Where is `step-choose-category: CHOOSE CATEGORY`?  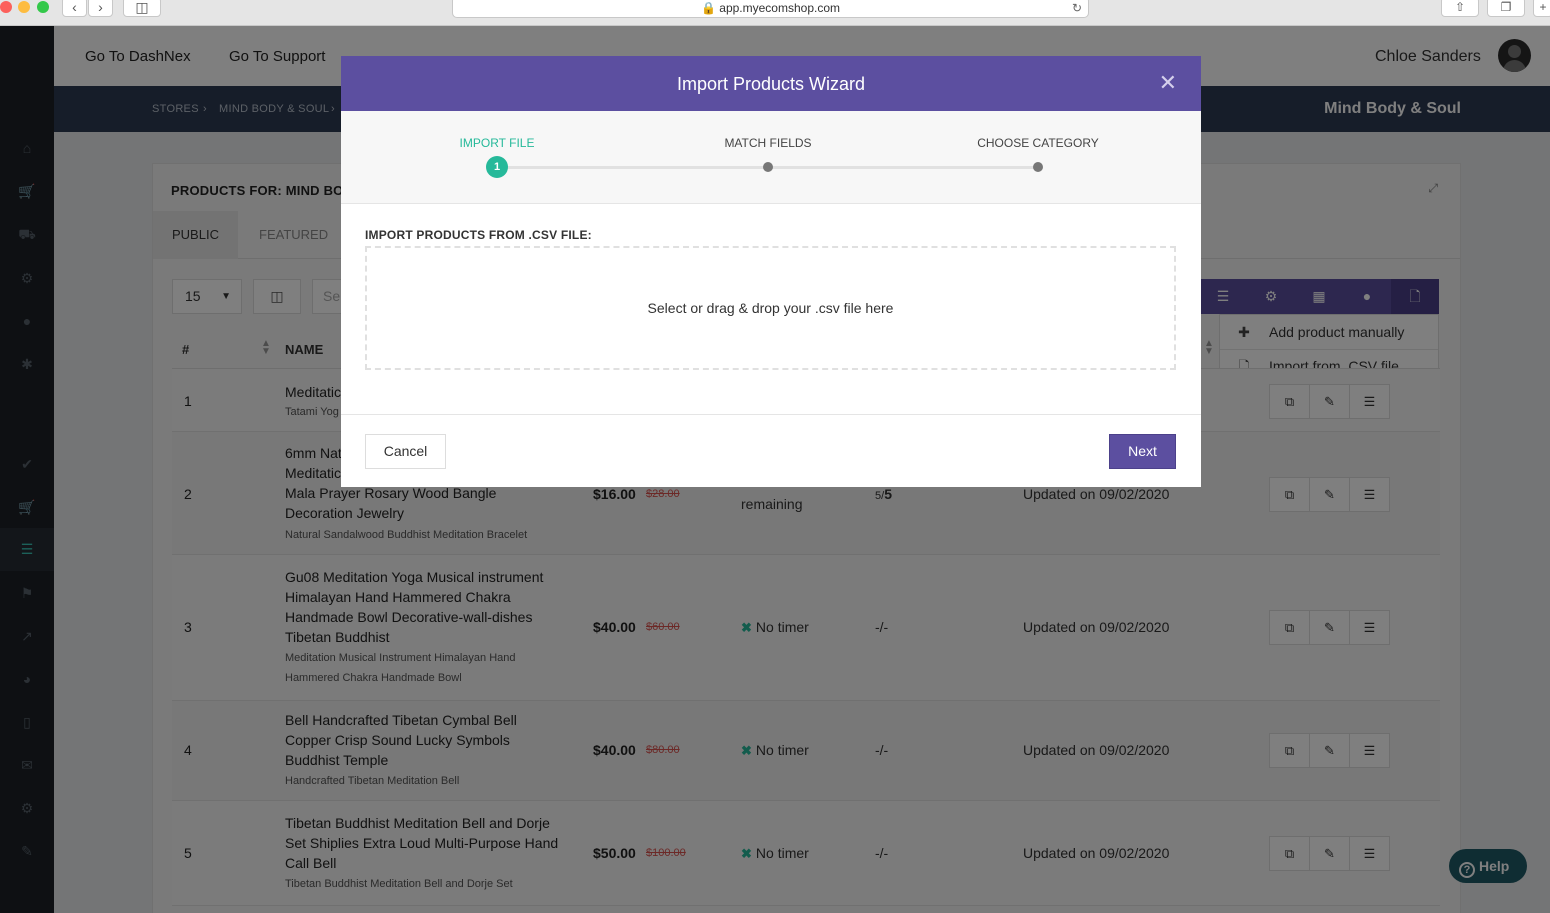 step-choose-category: CHOOSE CATEGORY is located at coordinates (1038, 143).